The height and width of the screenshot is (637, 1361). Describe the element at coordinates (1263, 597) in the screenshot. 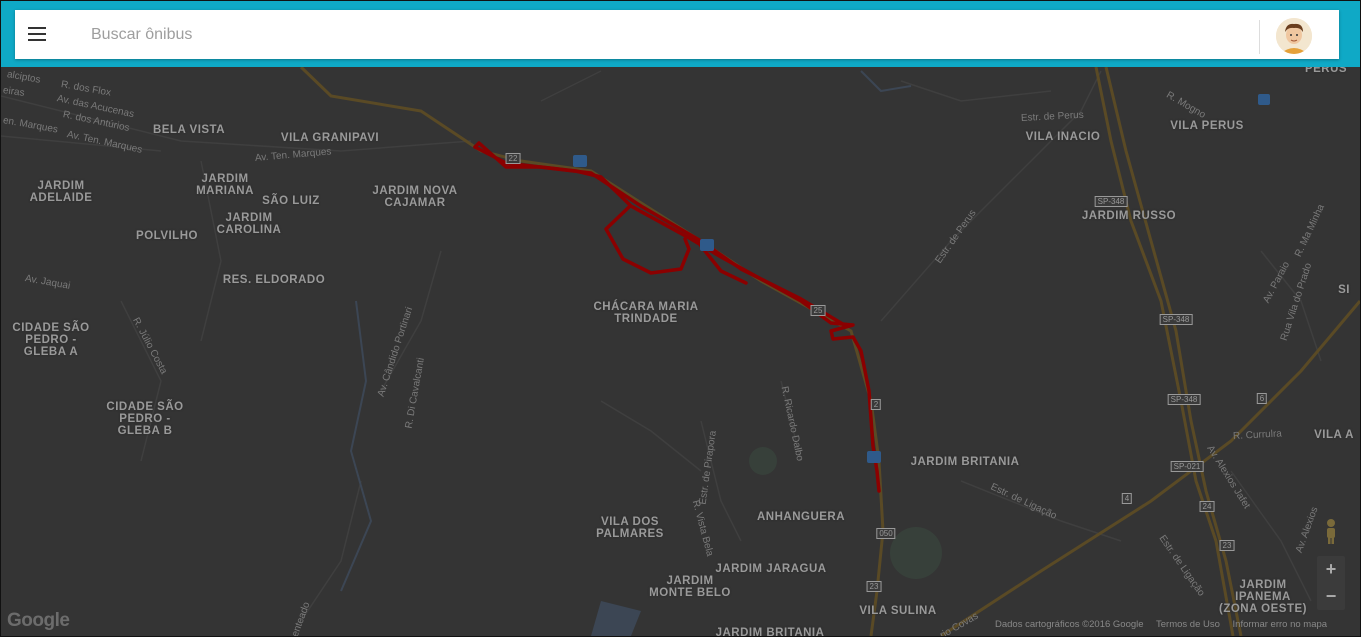

I see `neighborhood-label: JARDIM IPANEMA (ZONA OESTE)` at that location.